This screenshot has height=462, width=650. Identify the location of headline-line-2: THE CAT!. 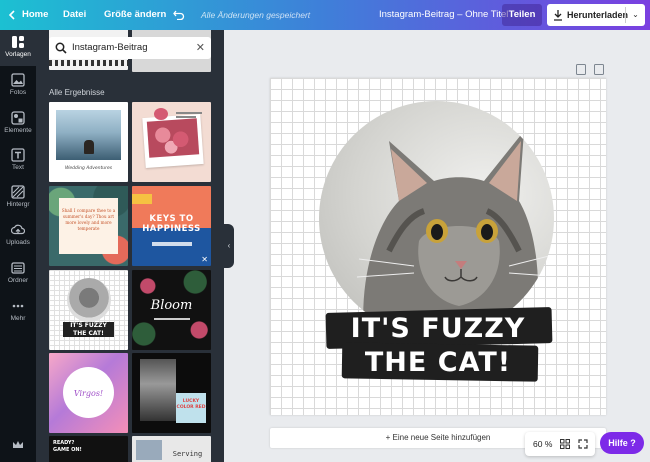
(438, 363).